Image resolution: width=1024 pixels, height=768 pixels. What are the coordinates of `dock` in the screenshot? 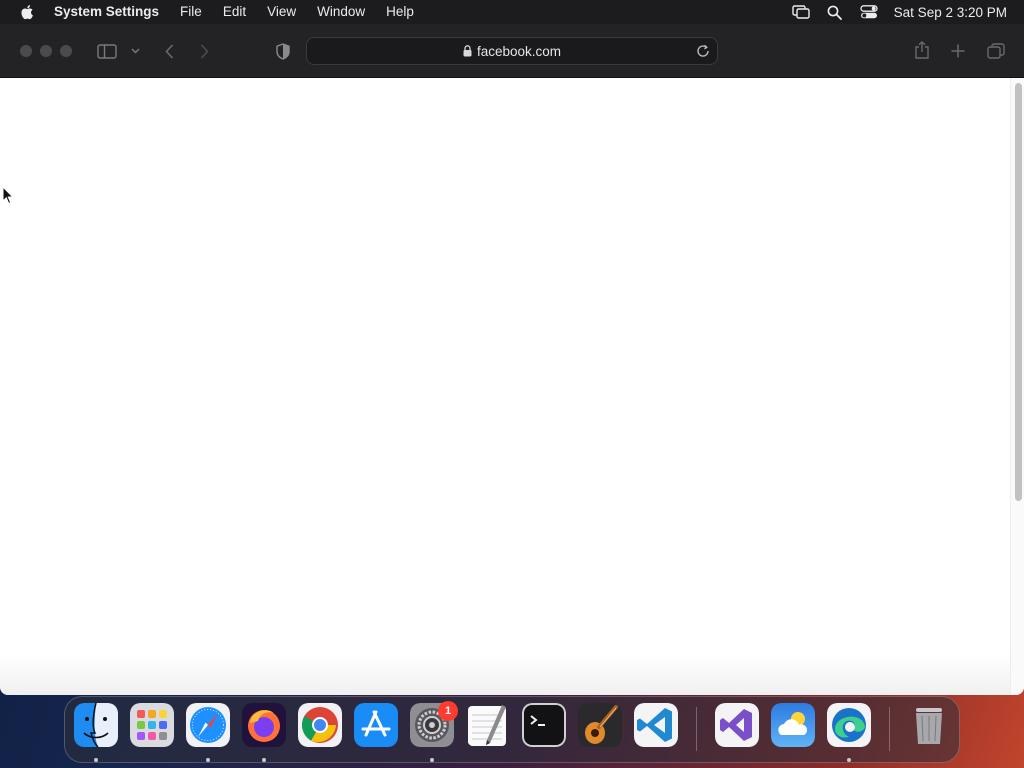 It's located at (512, 729).